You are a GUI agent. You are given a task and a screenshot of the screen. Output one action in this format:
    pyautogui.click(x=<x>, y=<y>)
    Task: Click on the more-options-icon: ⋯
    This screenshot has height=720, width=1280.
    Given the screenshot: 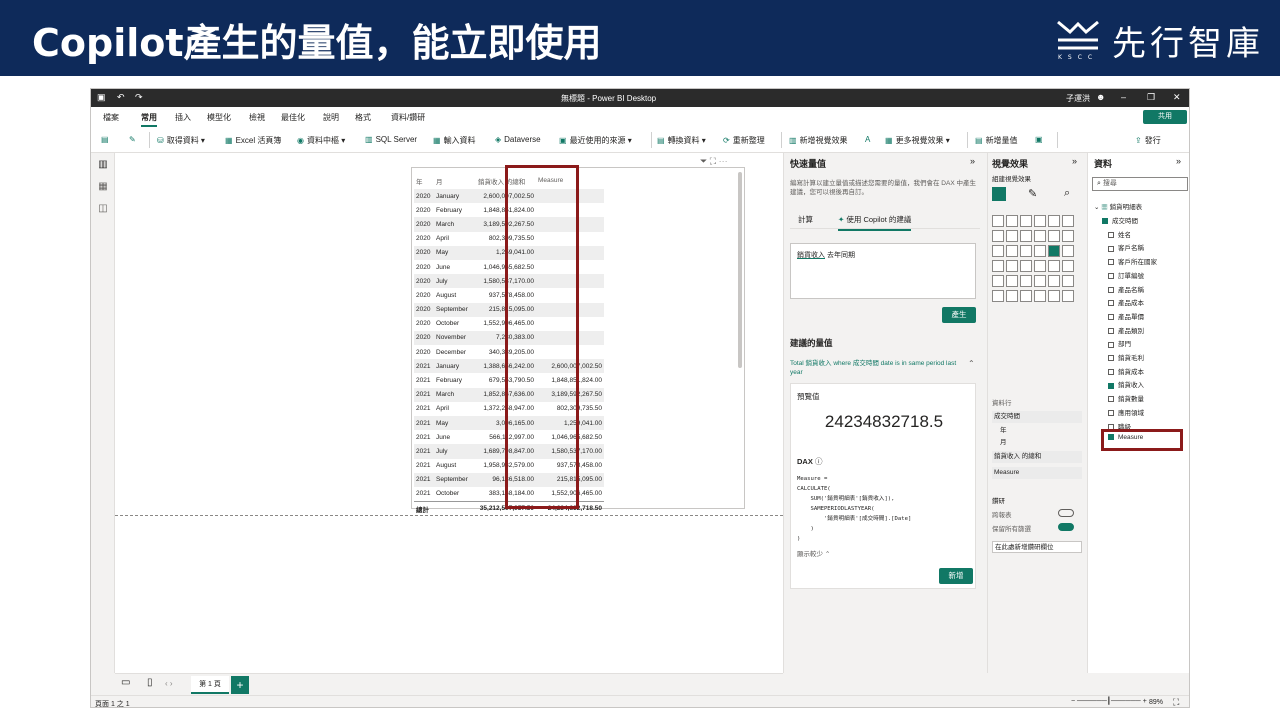 What is the action you would take?
    pyautogui.click(x=723, y=161)
    